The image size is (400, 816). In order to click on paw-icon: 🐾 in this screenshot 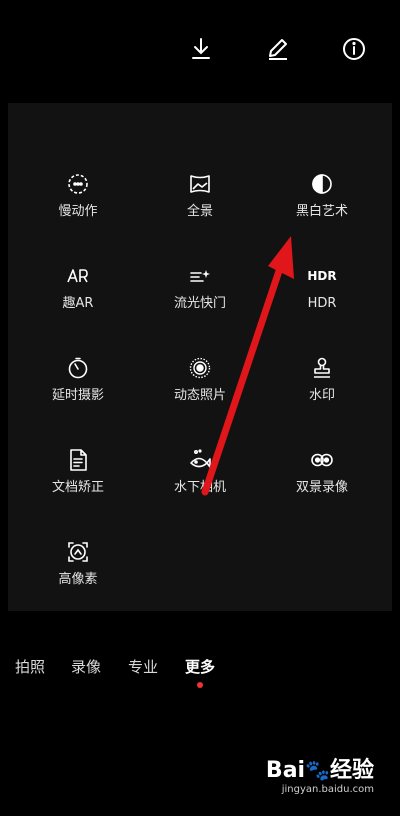, I will do `click(317, 770)`.